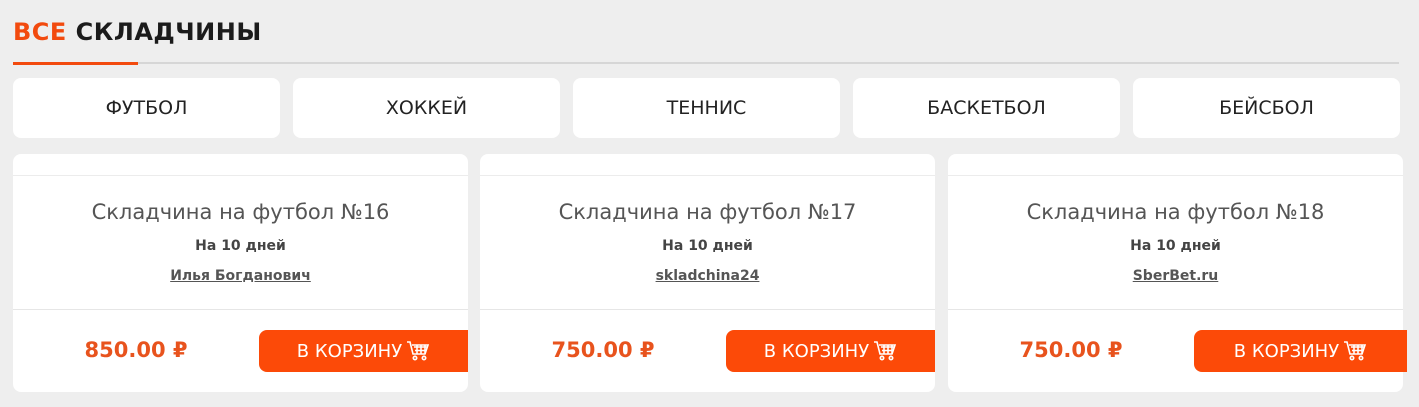  I want to click on product-author: SberBet.ru, so click(1175, 276).